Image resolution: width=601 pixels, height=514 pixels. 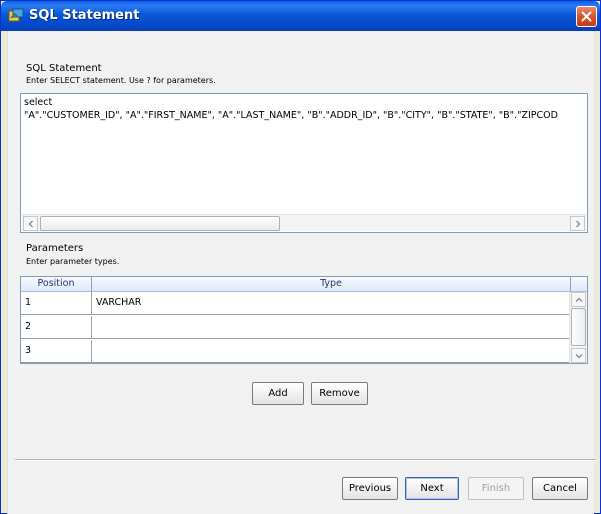 I want to click on app-icon, so click(x=16, y=15).